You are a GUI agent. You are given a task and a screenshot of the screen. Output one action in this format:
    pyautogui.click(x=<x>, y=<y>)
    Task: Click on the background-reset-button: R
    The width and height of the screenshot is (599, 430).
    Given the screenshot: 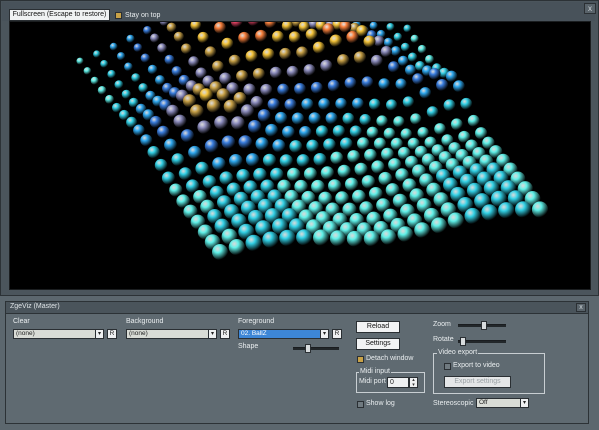 What is the action you would take?
    pyautogui.click(x=225, y=334)
    